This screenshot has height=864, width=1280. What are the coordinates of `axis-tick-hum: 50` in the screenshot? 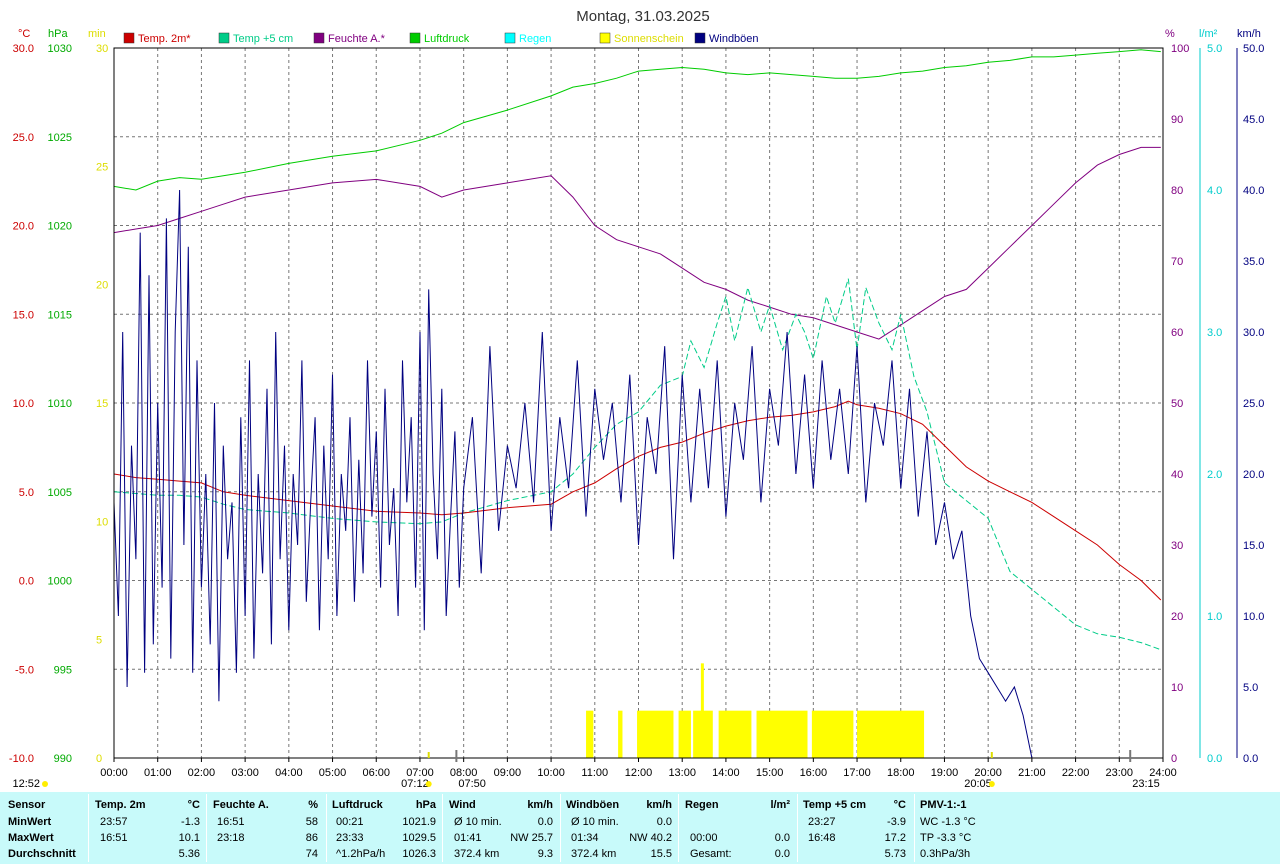 It's located at (1177, 404).